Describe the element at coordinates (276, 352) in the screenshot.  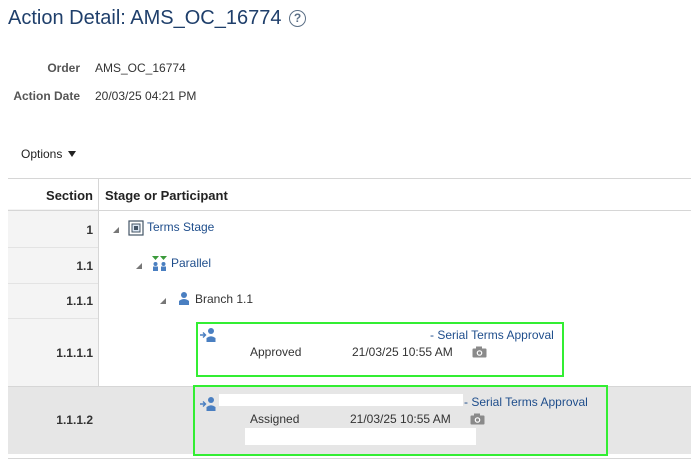
I see `status-approved: Approved` at that location.